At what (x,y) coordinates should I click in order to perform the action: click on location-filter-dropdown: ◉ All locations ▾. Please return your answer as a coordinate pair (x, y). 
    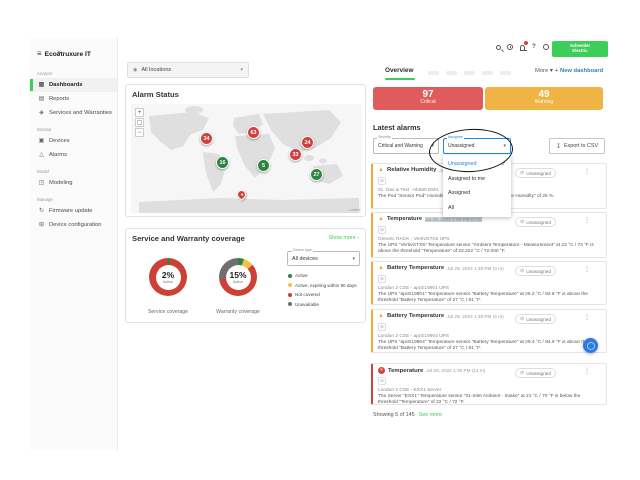
    Looking at the image, I should click on (188, 70).